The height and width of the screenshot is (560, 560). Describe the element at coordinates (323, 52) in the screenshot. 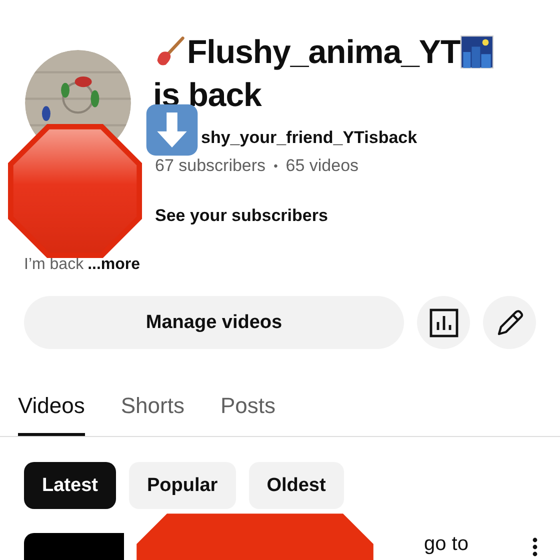

I see `channel-name: Flushy_anima_YT` at that location.